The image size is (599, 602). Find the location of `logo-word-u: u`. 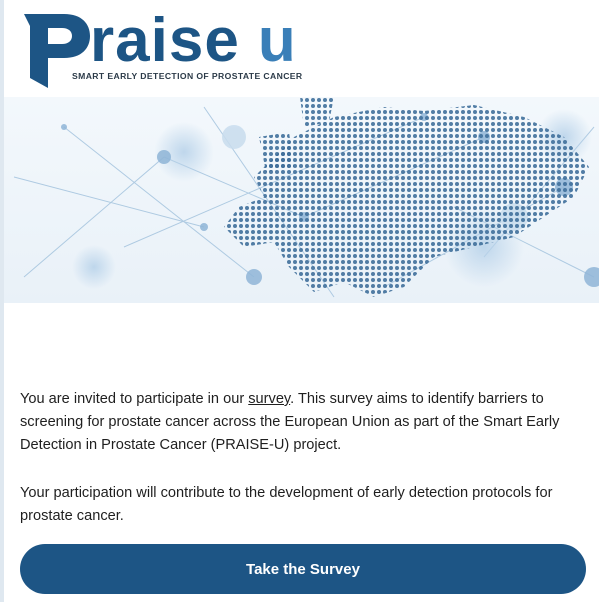

logo-word-u: u is located at coordinates (277, 40).